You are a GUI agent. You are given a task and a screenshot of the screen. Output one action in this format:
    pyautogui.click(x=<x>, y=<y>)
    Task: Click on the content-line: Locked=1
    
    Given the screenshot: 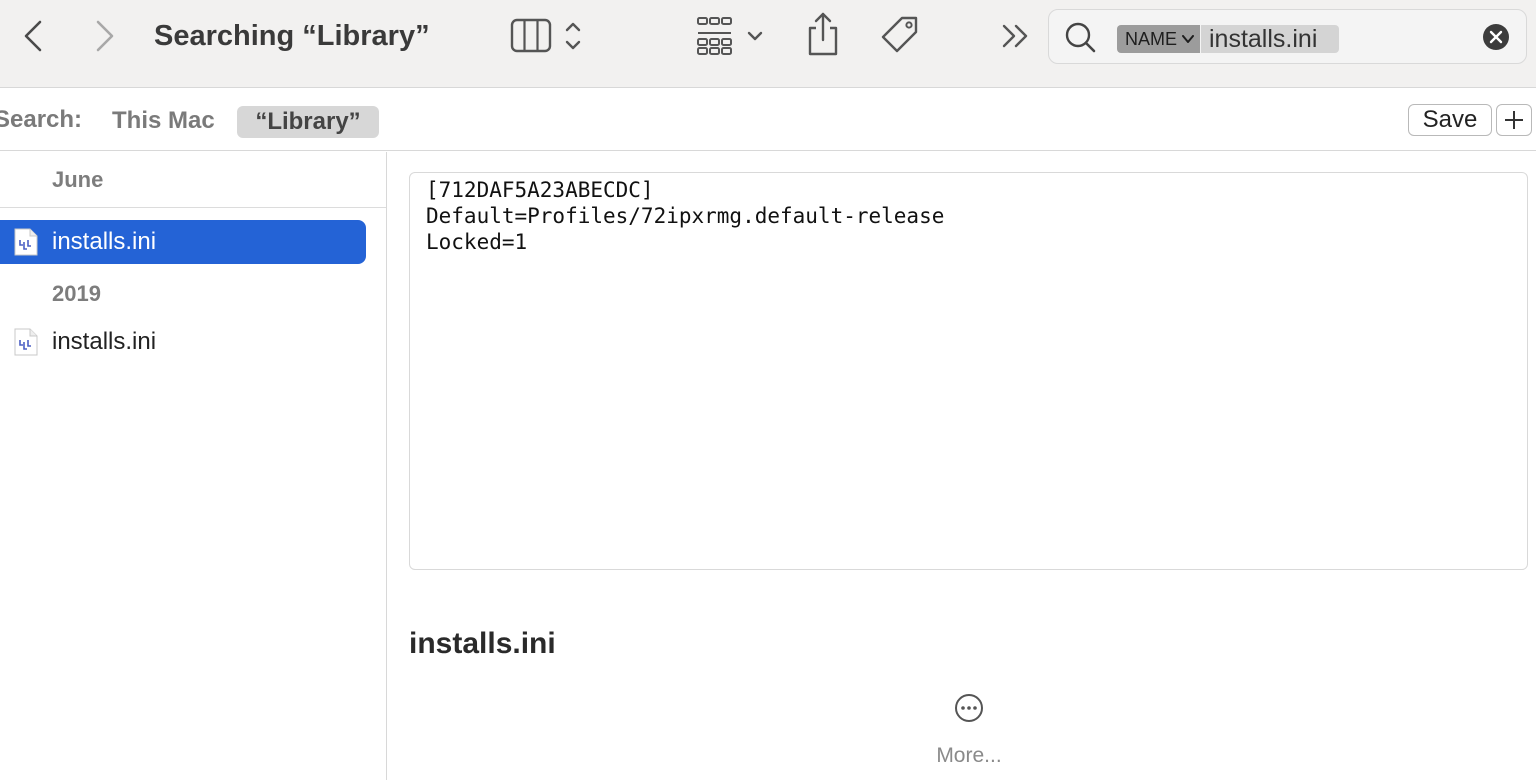 What is the action you would take?
    pyautogui.click(x=477, y=242)
    